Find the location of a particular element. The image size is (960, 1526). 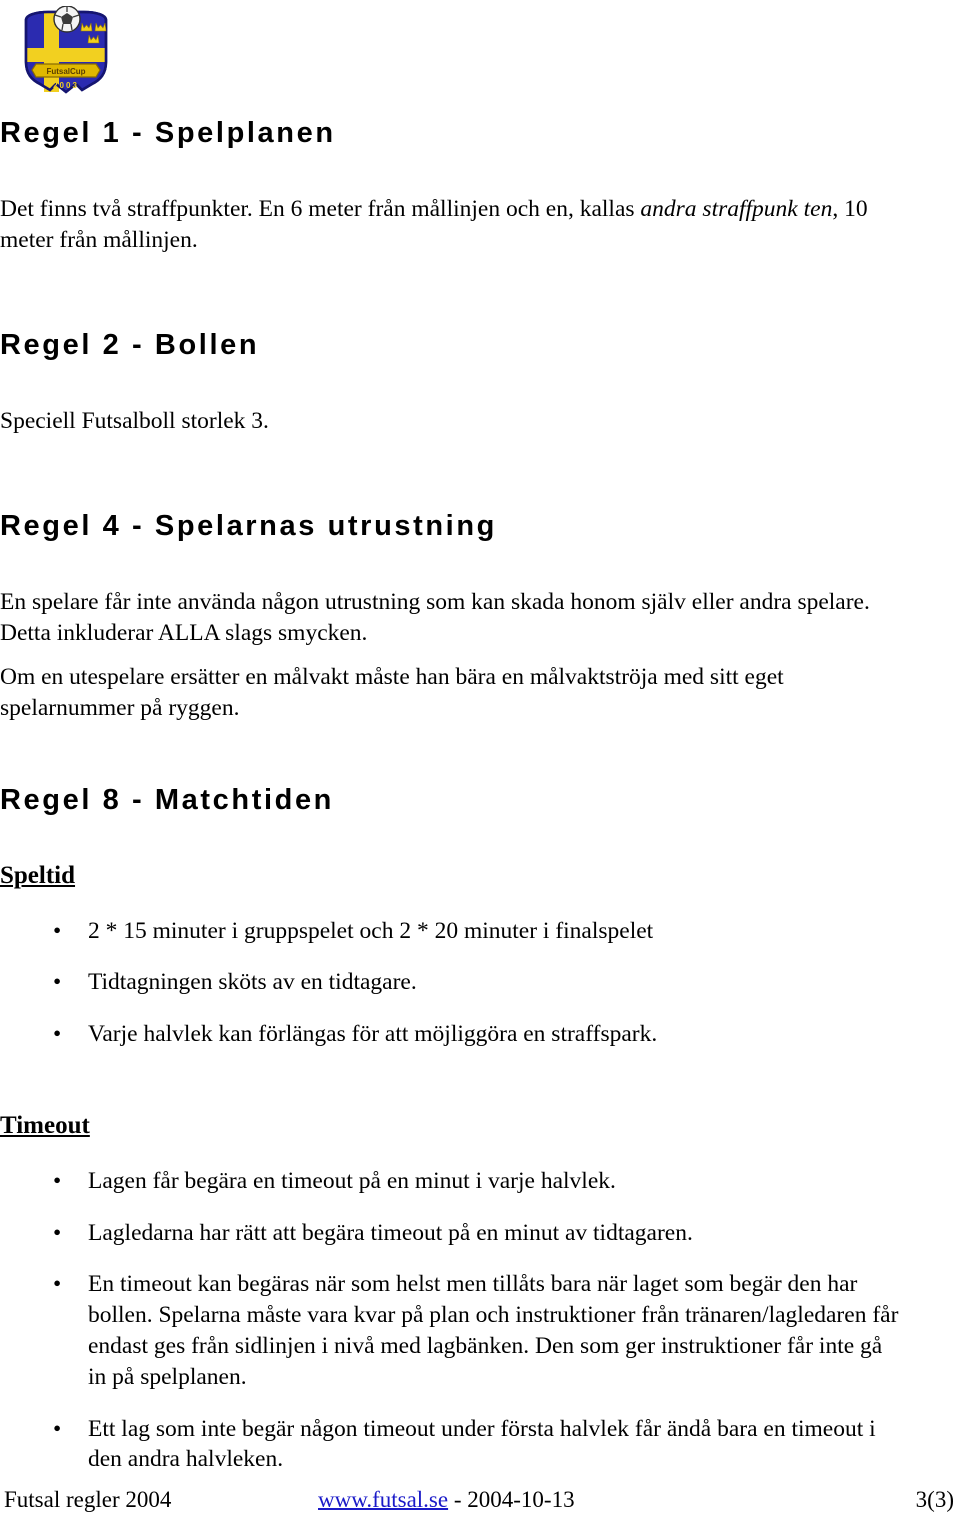

footer-center: www.futsal.se - 2004-10-13 is located at coordinates (446, 1500).